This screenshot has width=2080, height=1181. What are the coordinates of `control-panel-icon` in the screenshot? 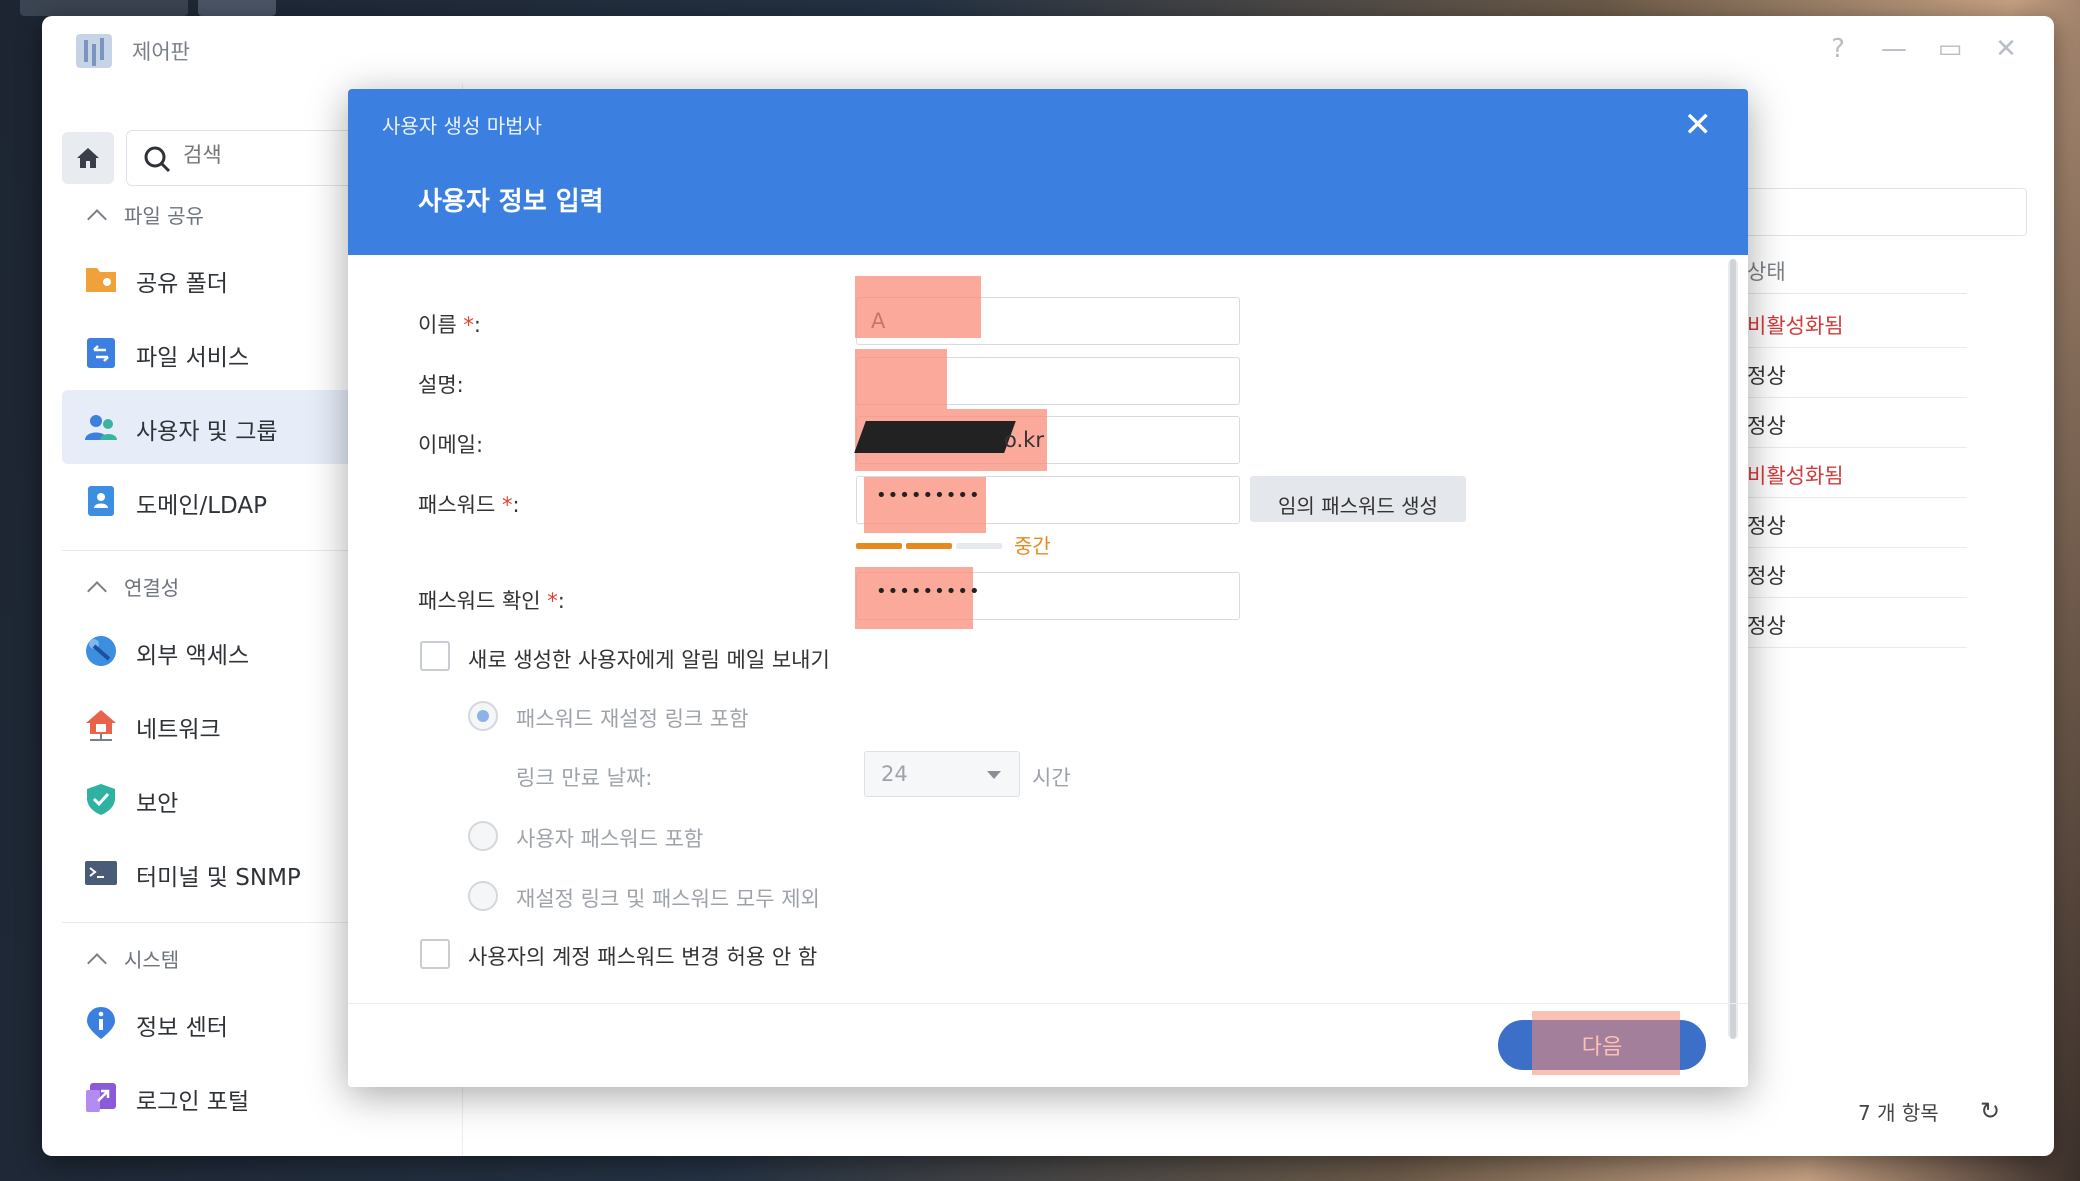 It's located at (94, 51).